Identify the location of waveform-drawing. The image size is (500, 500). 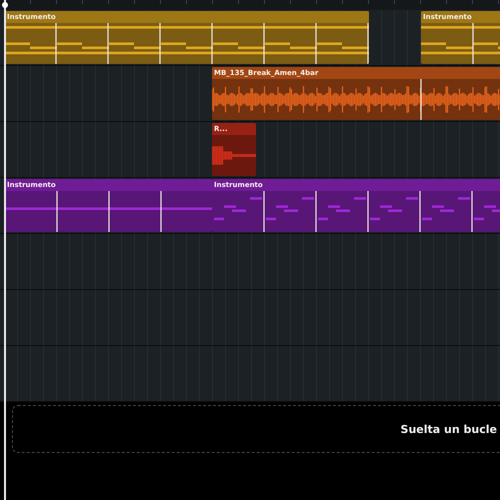
(234, 156).